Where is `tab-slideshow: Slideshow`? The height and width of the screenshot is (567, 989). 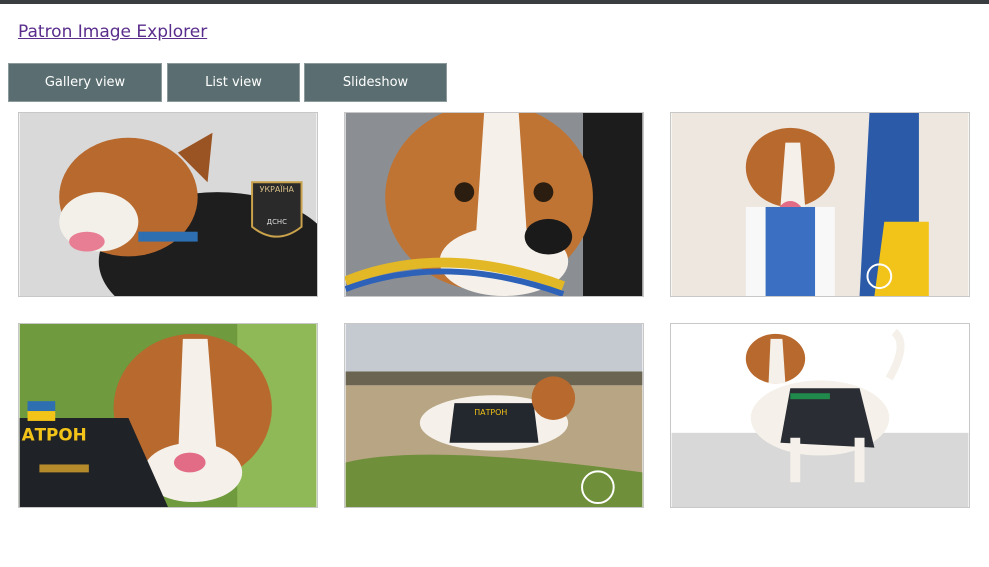 tab-slideshow: Slideshow is located at coordinates (375, 82).